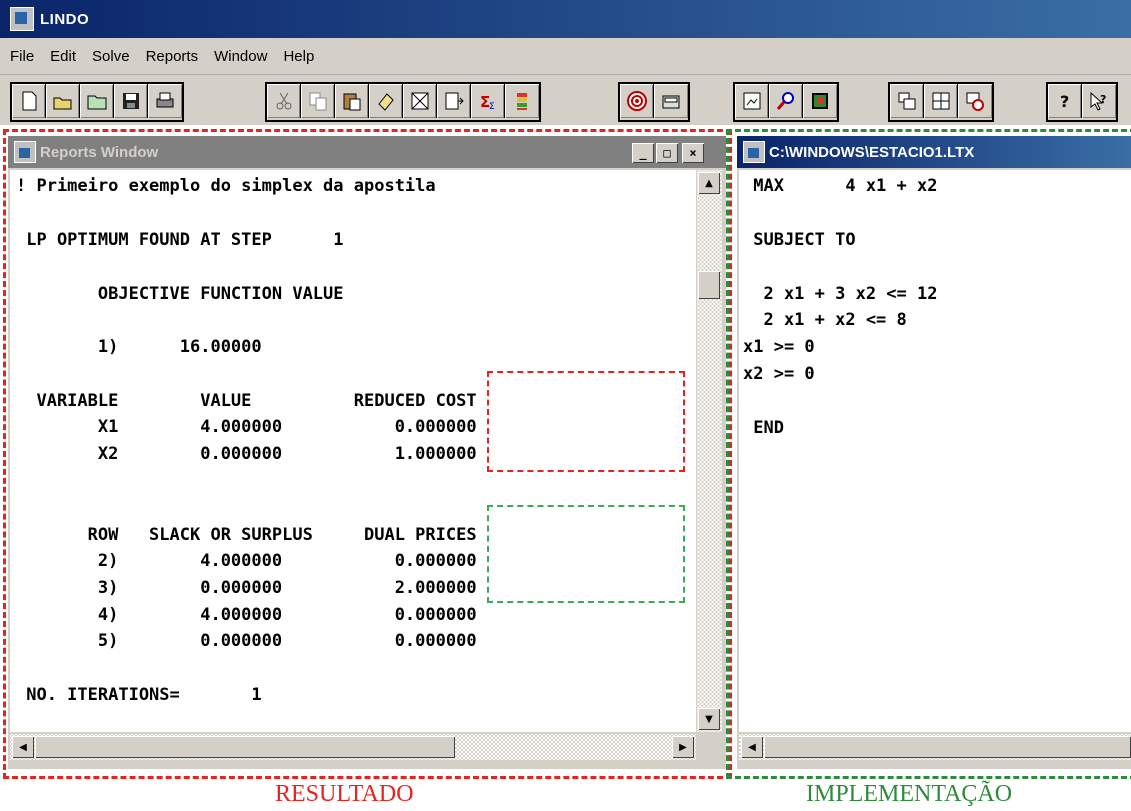 This screenshot has width=1131, height=811. I want to click on toolbar-help-group: ? ?, so click(1082, 102).